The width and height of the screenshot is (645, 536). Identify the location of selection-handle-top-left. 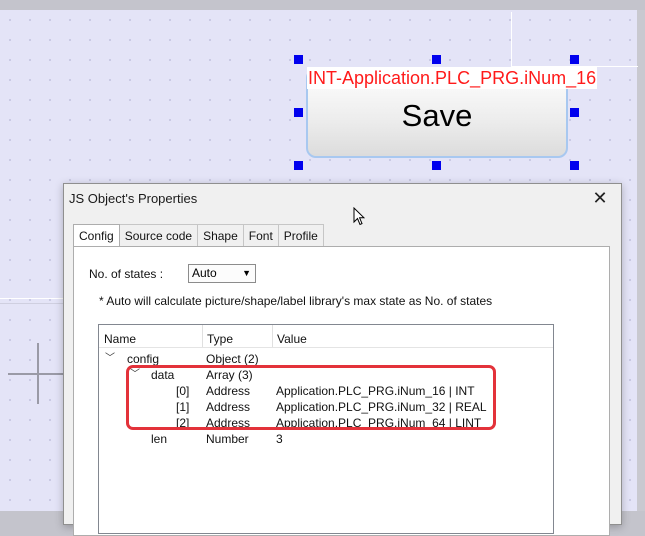
(298, 59).